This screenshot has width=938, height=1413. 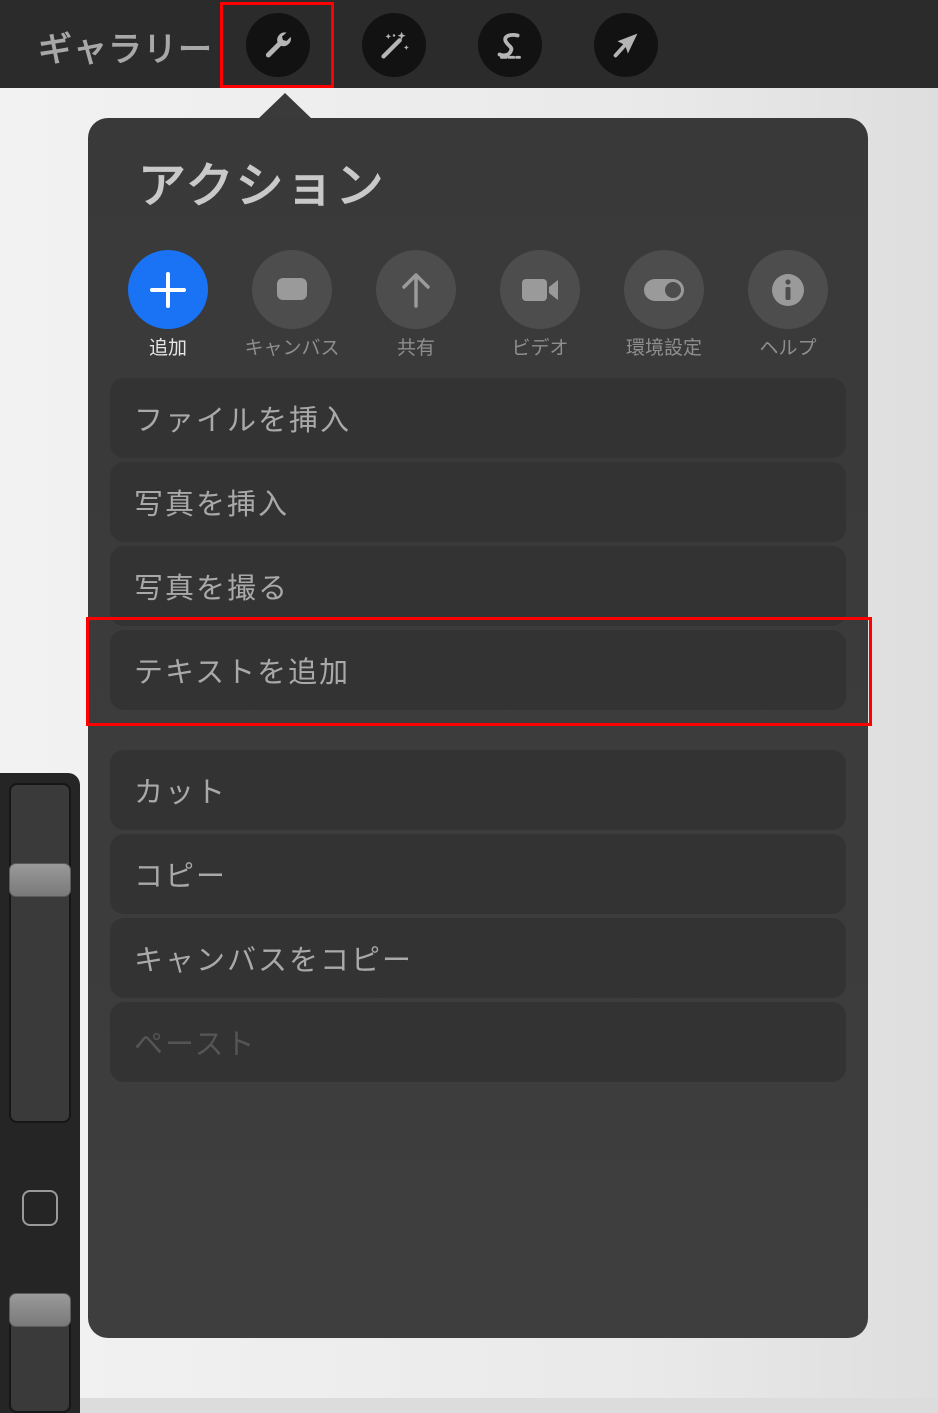 What do you see at coordinates (292, 348) in the screenshot?
I see `tab-label: キャンバス` at bounding box center [292, 348].